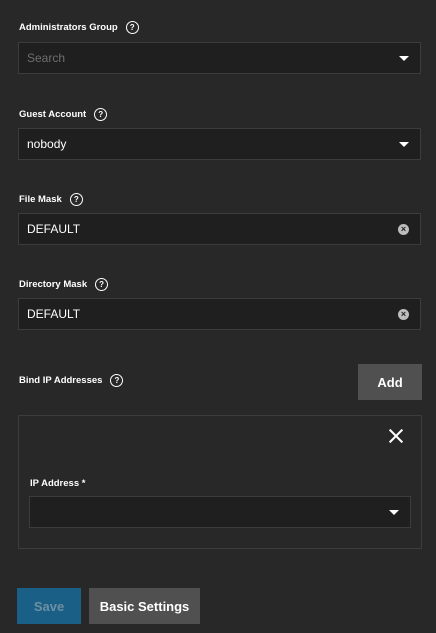  I want to click on directory-mask-label-text: Directory Mask, so click(53, 284).